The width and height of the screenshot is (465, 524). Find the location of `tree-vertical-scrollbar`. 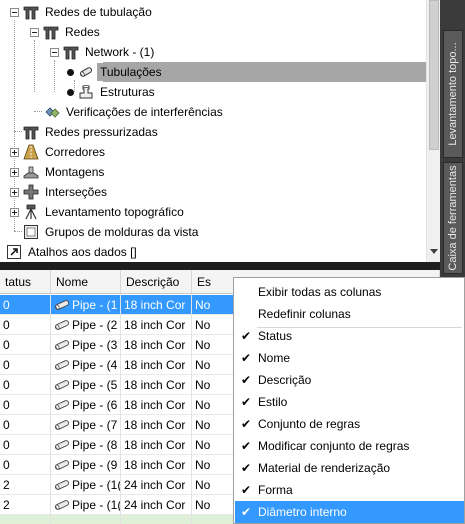

tree-vertical-scrollbar is located at coordinates (433, 131).